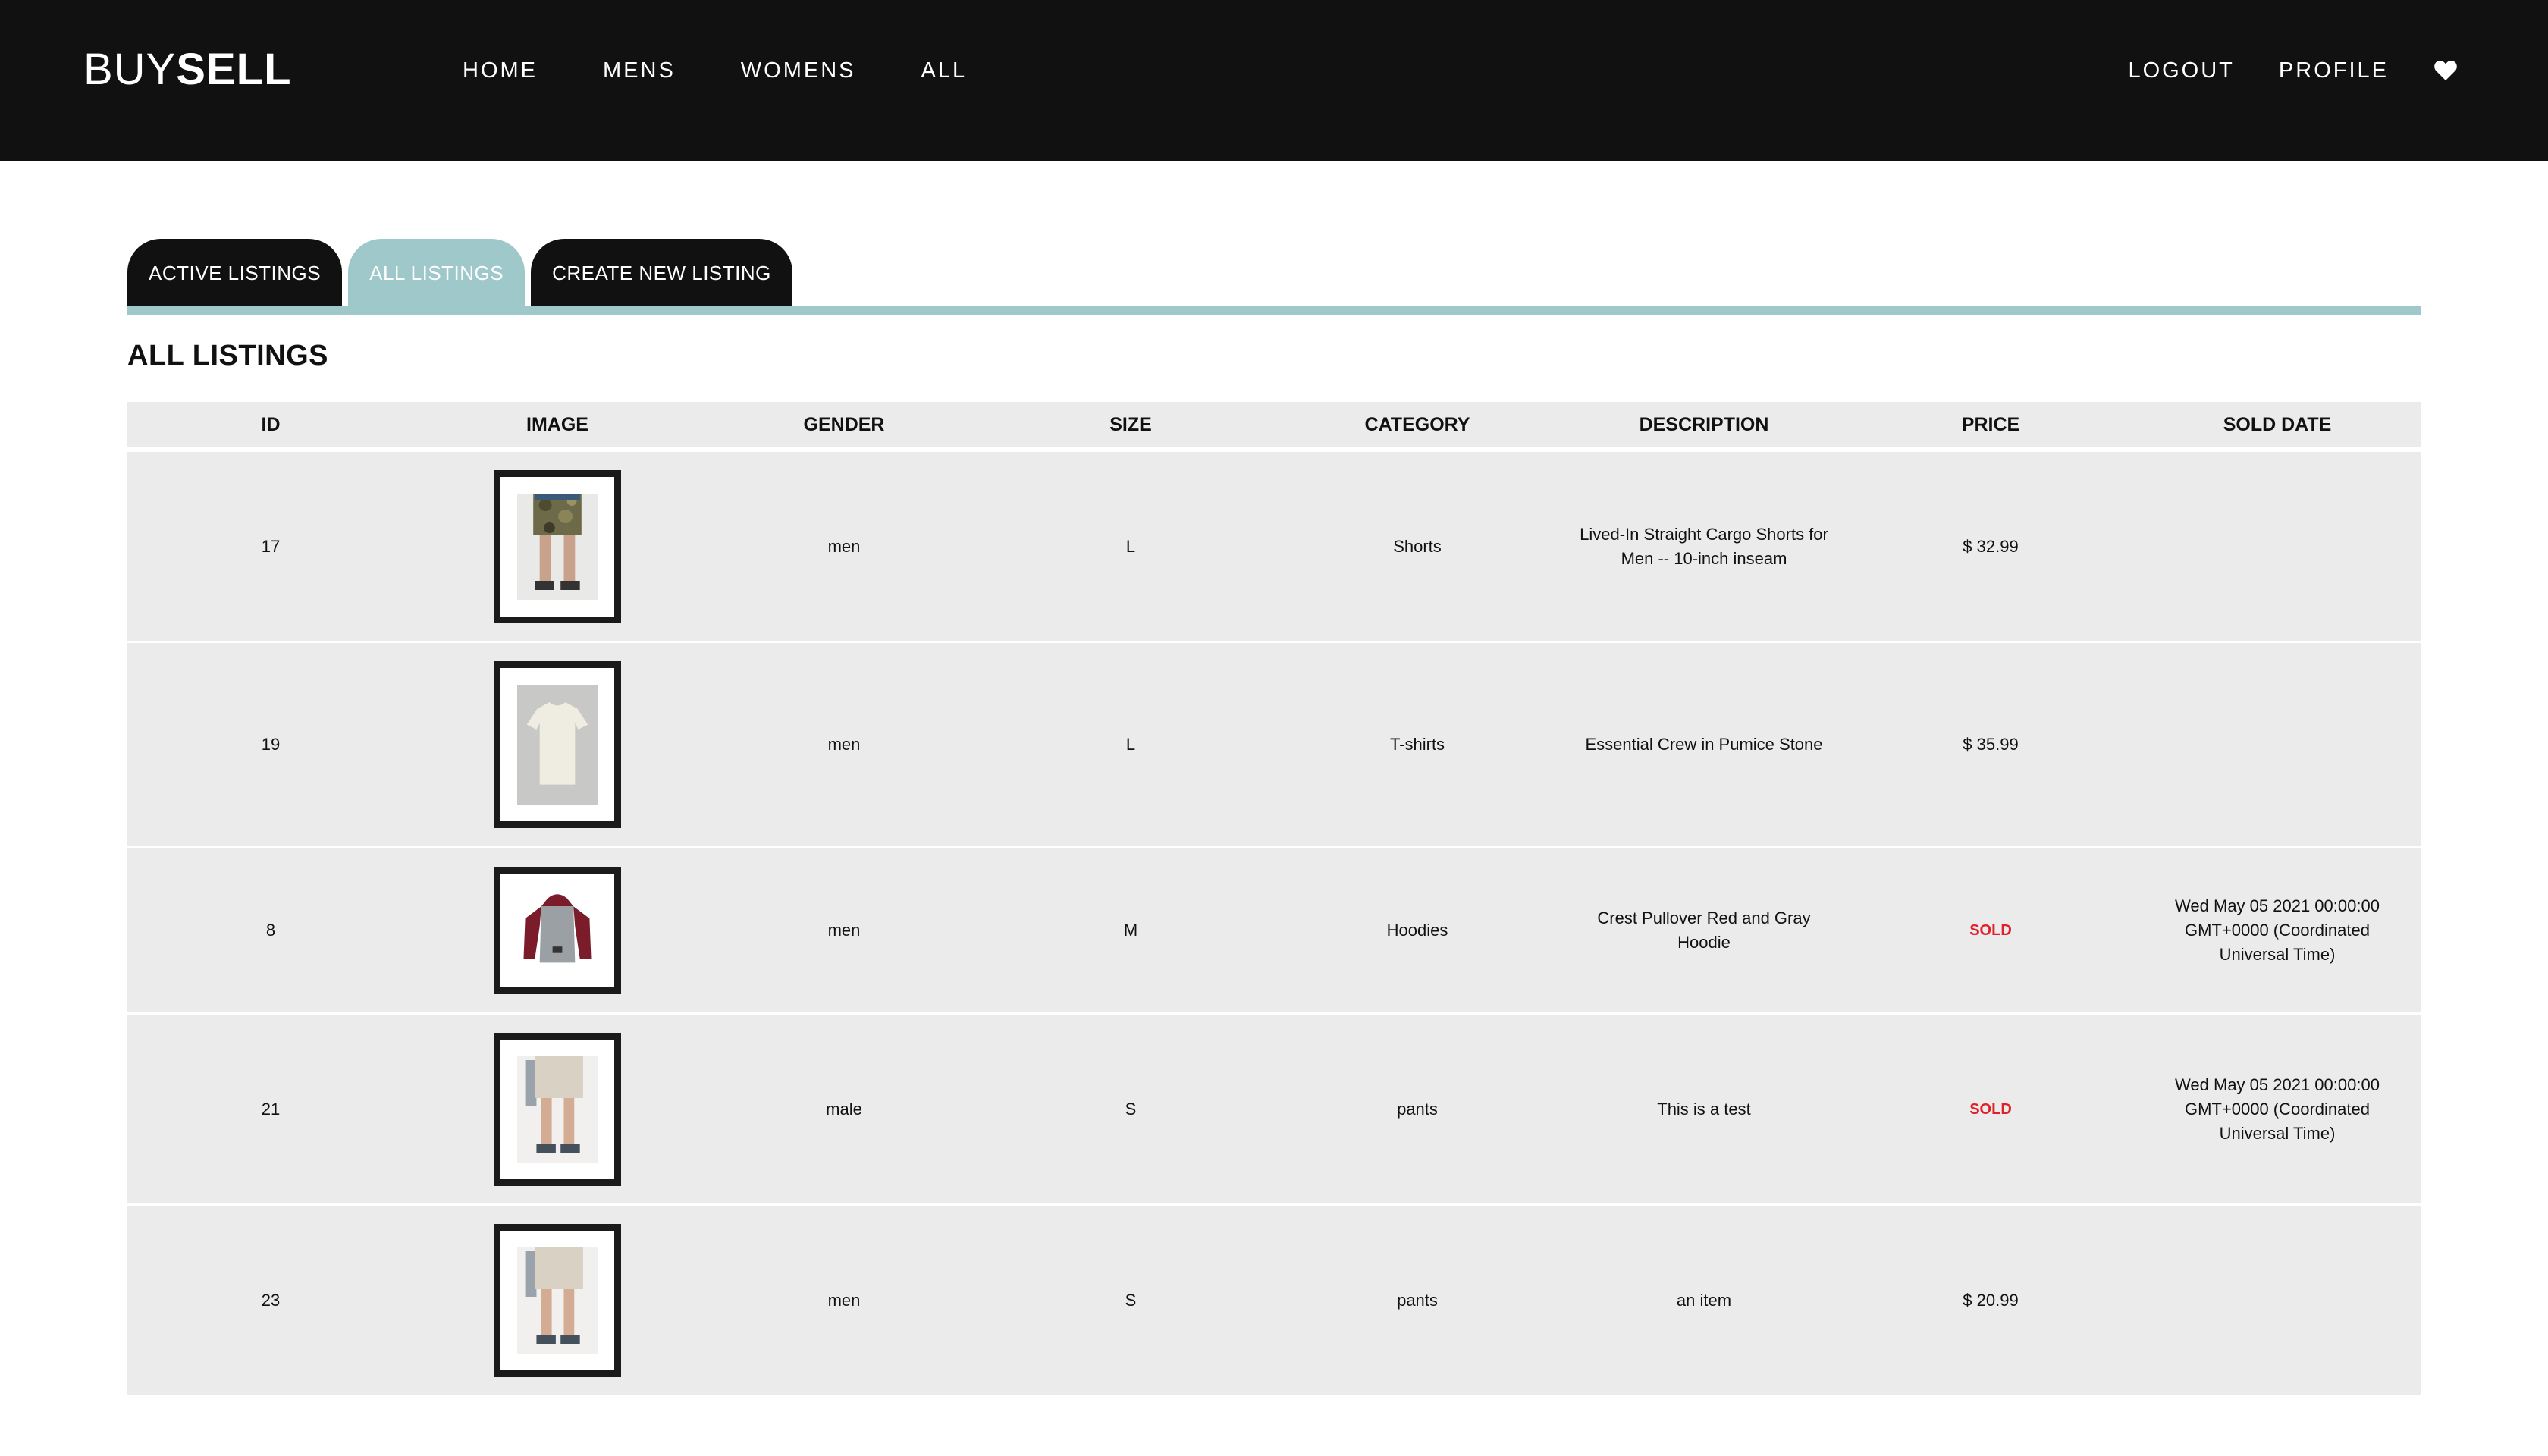 Image resolution: width=2548 pixels, height=1456 pixels. What do you see at coordinates (235, 273) in the screenshot?
I see `tab-active-listings: ACTIVE LISTINGS` at bounding box center [235, 273].